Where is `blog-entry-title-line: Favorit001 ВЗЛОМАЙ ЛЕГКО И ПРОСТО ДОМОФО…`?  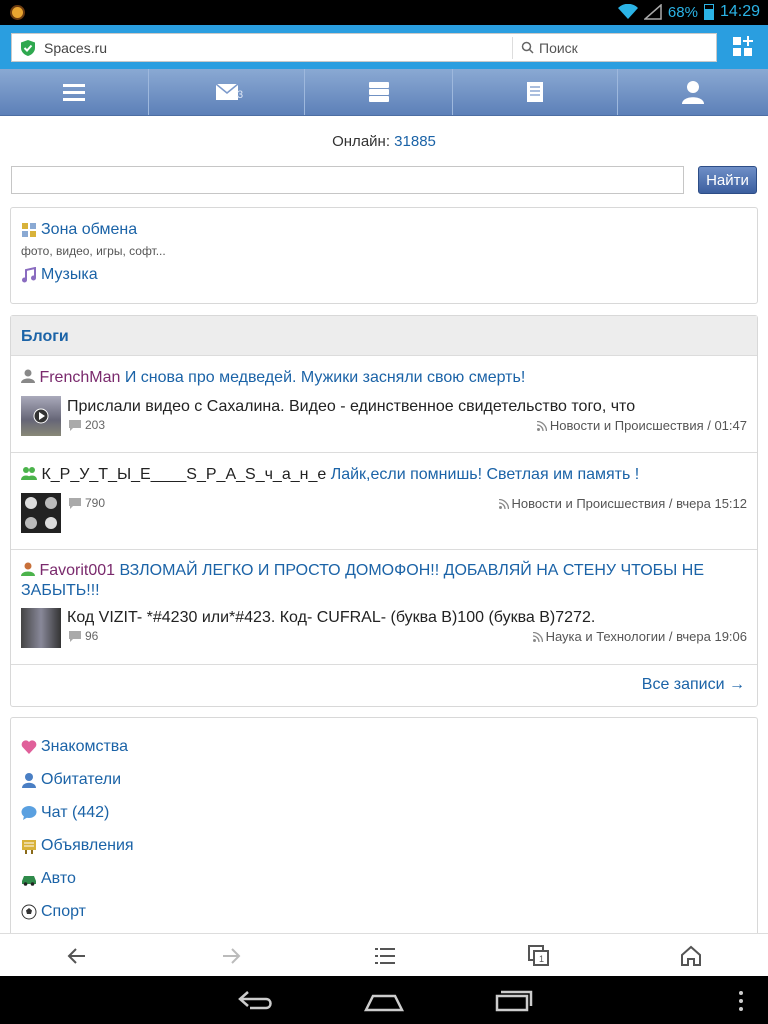
blog-entry-title-line: Favorit001 ВЗЛОМАЙ ЛЕГКО И ПРОСТО ДОМОФО… is located at coordinates (384, 581).